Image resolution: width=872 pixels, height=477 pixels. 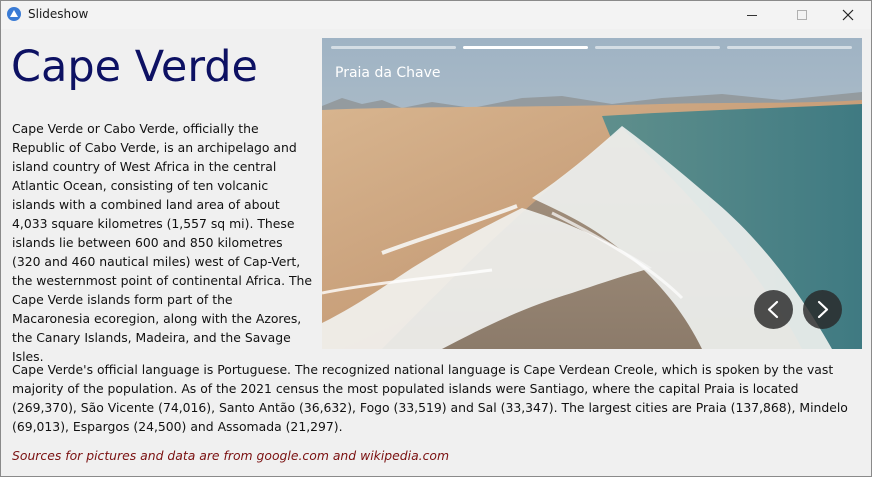 I want to click on close-button, so click(x=848, y=15).